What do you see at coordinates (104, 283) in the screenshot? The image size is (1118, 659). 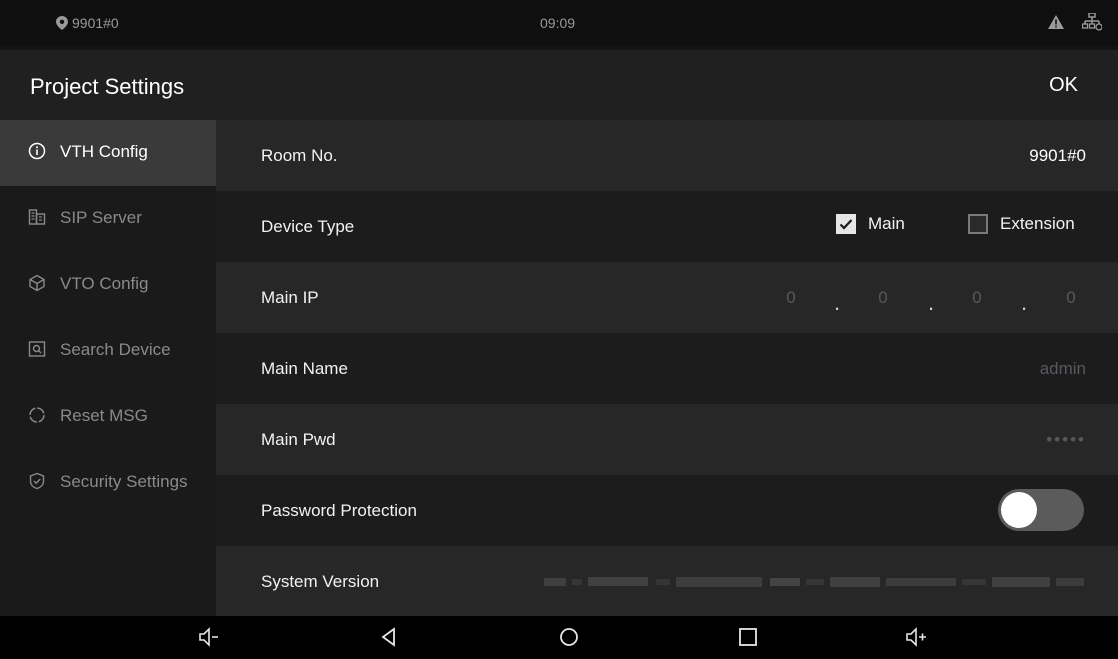 I see `sidebar-item-label: VTO Config` at bounding box center [104, 283].